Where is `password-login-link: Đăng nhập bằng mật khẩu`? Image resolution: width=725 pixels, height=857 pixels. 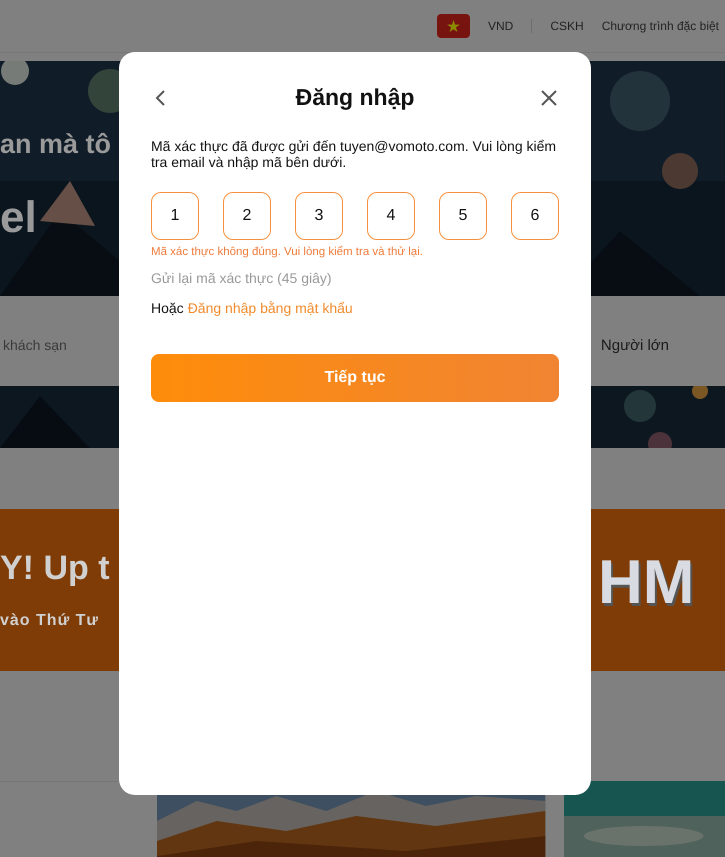 password-login-link: Đăng nhập bằng mật khẩu is located at coordinates (270, 308).